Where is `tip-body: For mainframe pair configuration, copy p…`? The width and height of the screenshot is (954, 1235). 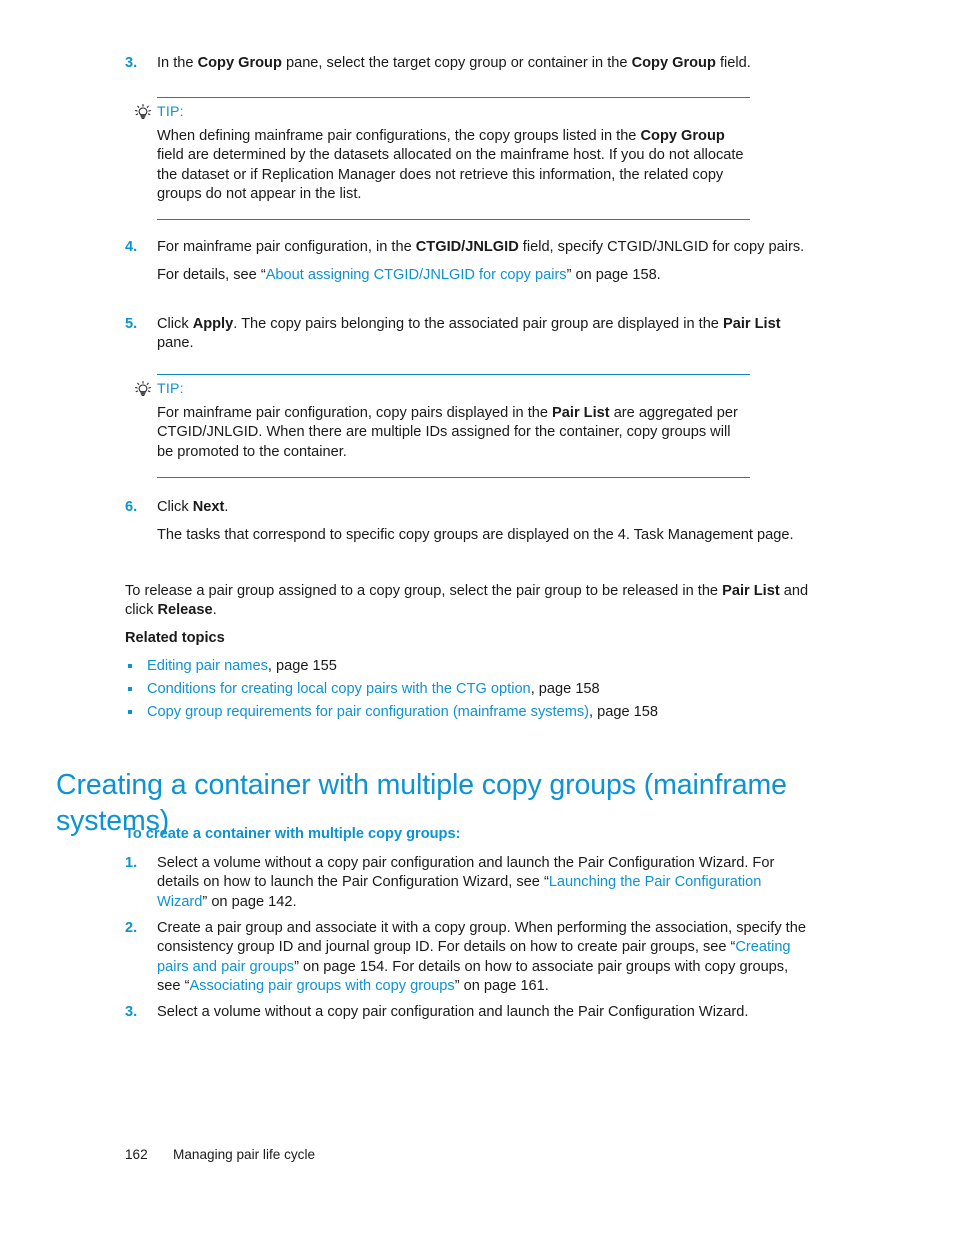 tip-body: For mainframe pair configuration, copy p… is located at coordinates (453, 433).